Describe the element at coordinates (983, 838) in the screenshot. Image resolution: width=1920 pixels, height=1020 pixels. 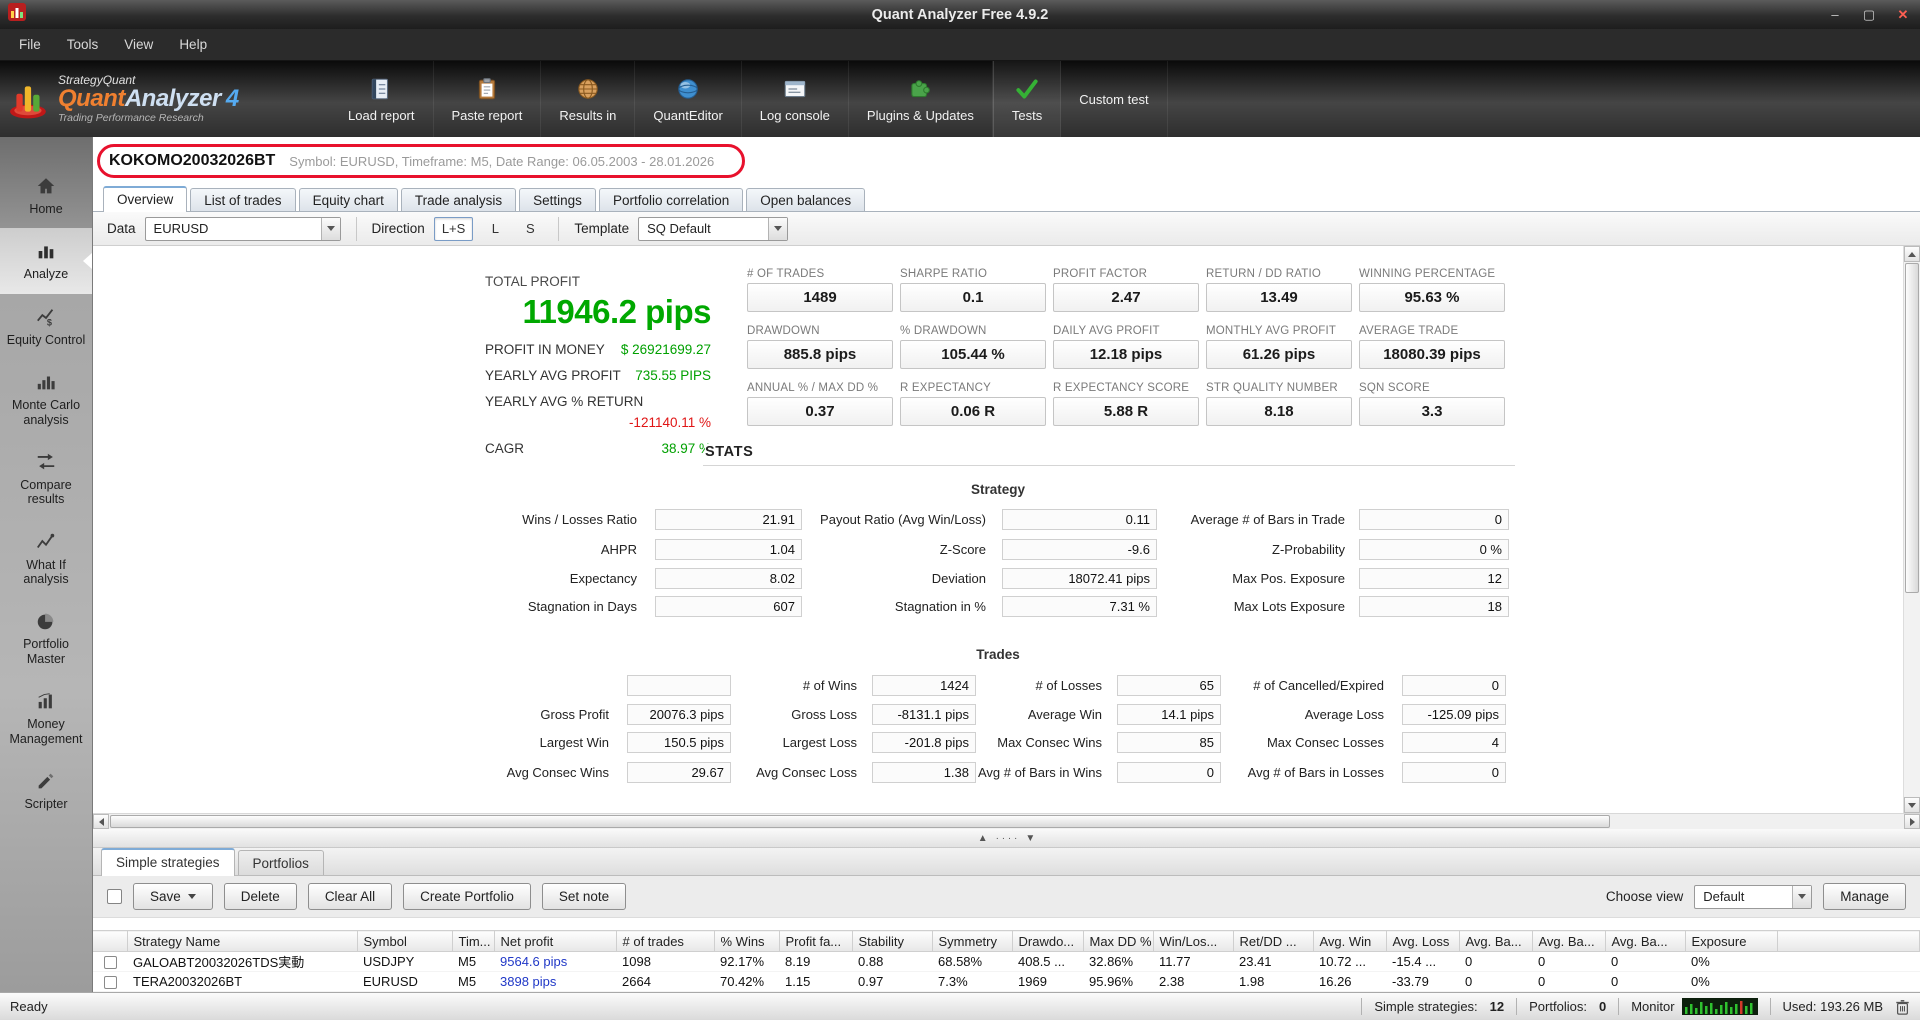
I see `splitter-collapse-up: ▲` at that location.